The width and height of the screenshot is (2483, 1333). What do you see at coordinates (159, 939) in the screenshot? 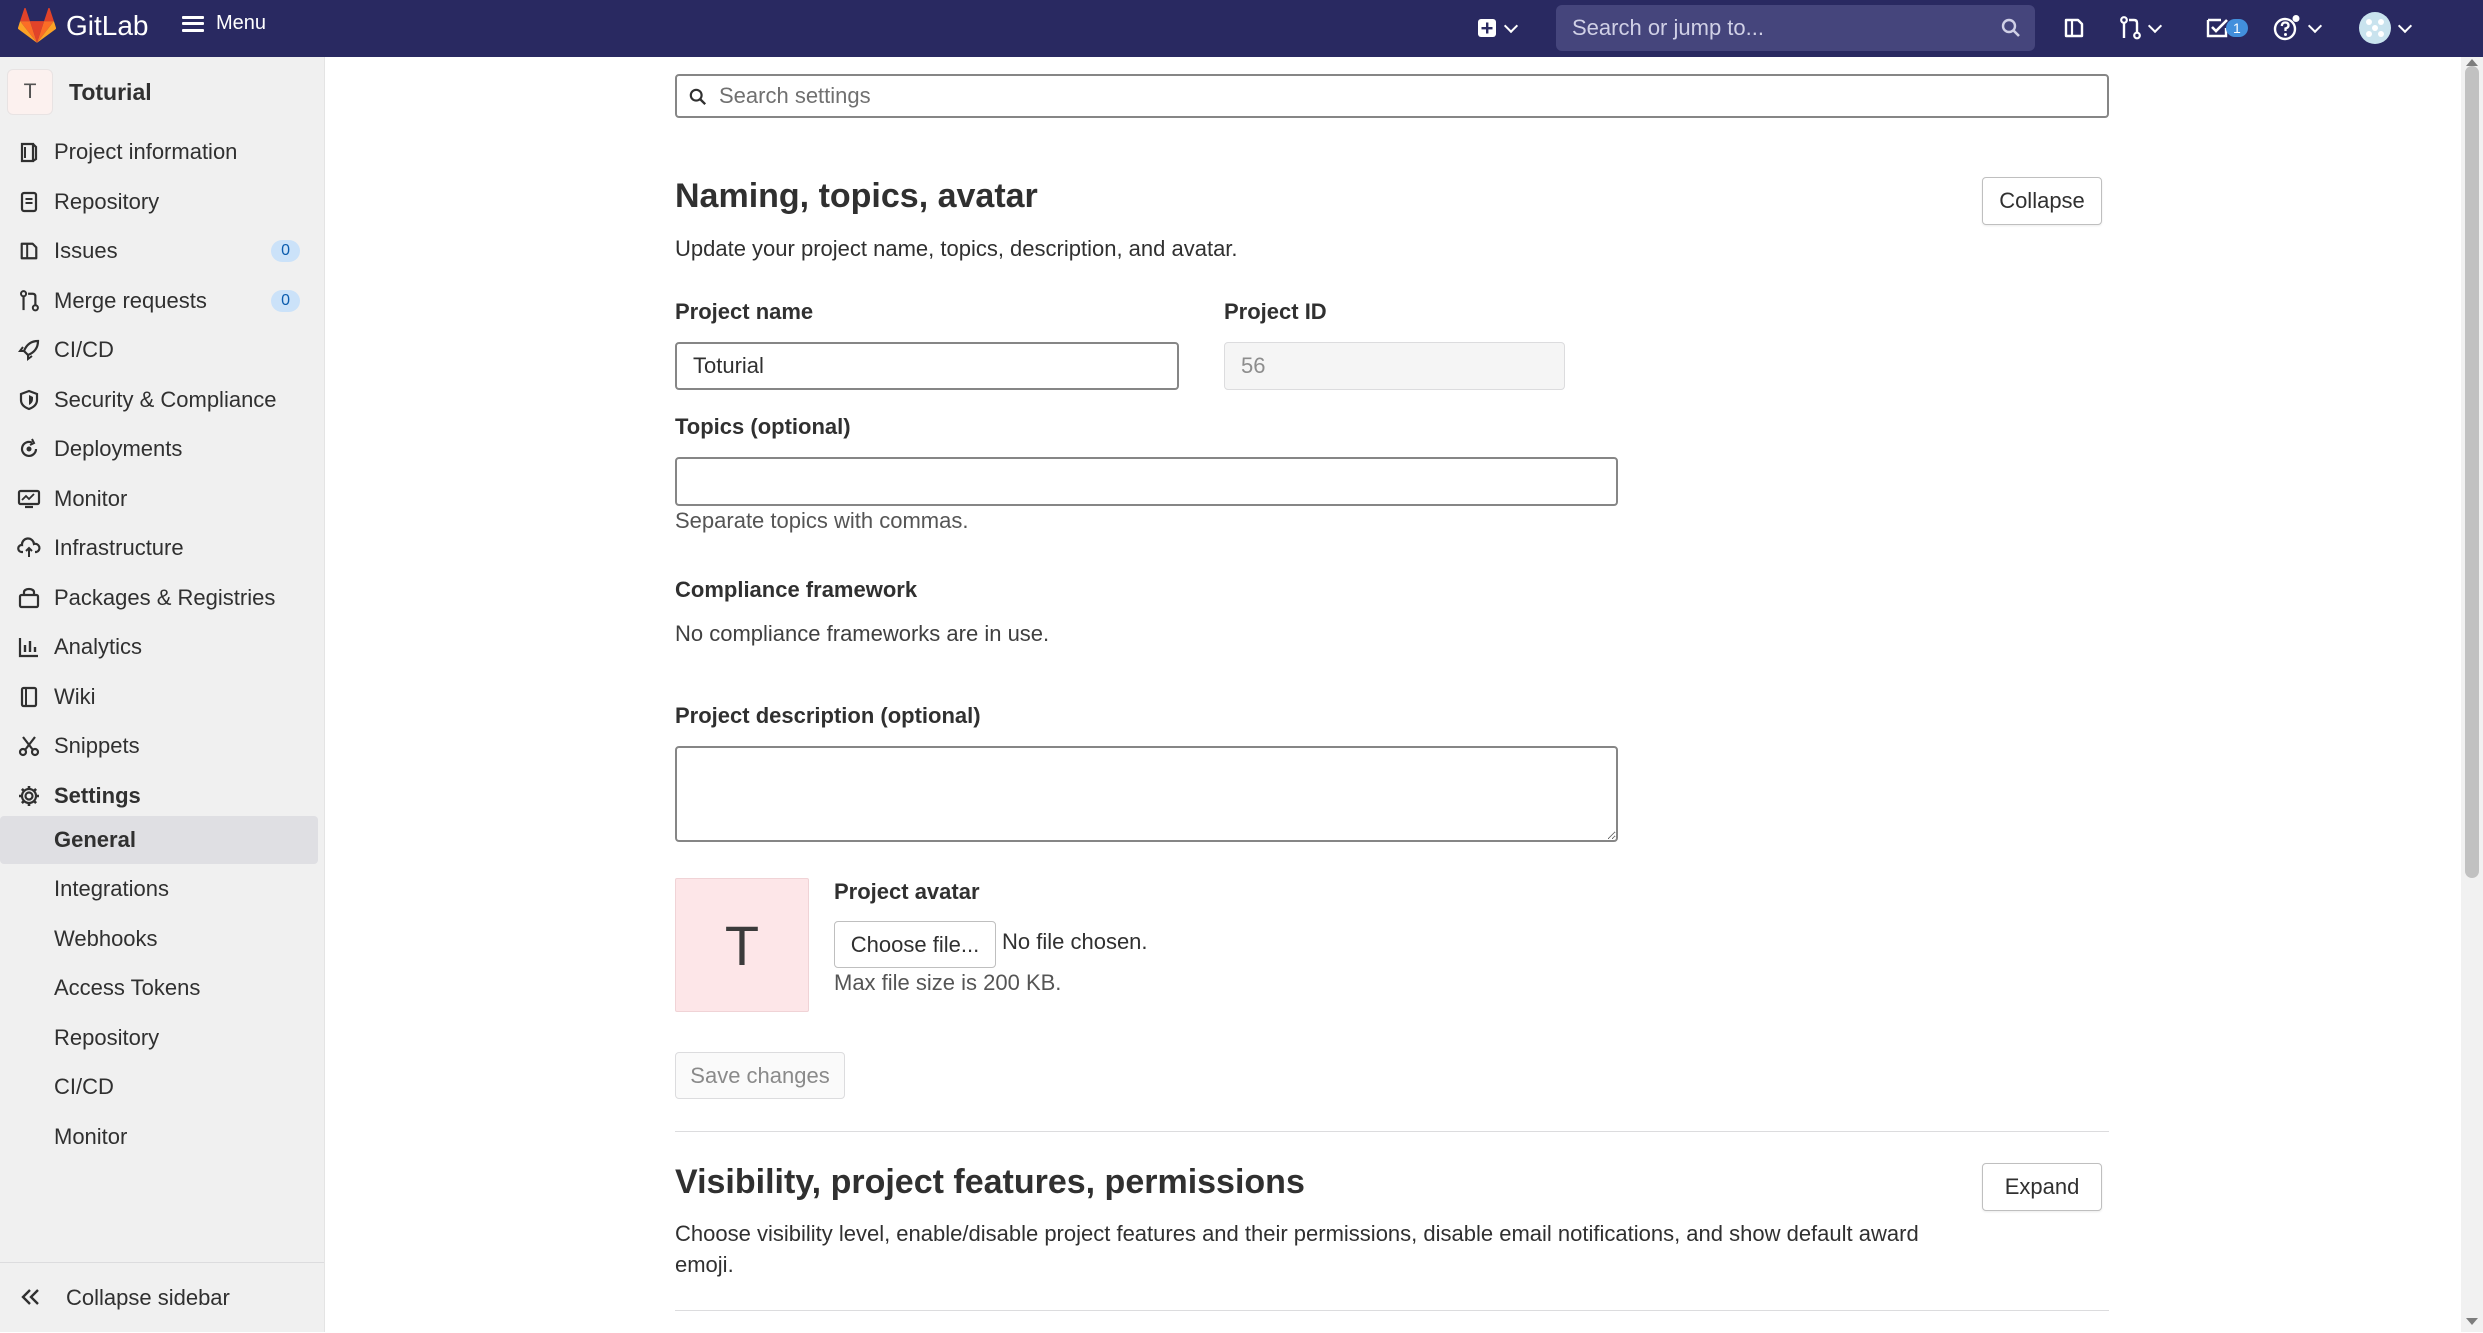
I see `sidebar-subitem-webhooks: Webhooks` at bounding box center [159, 939].